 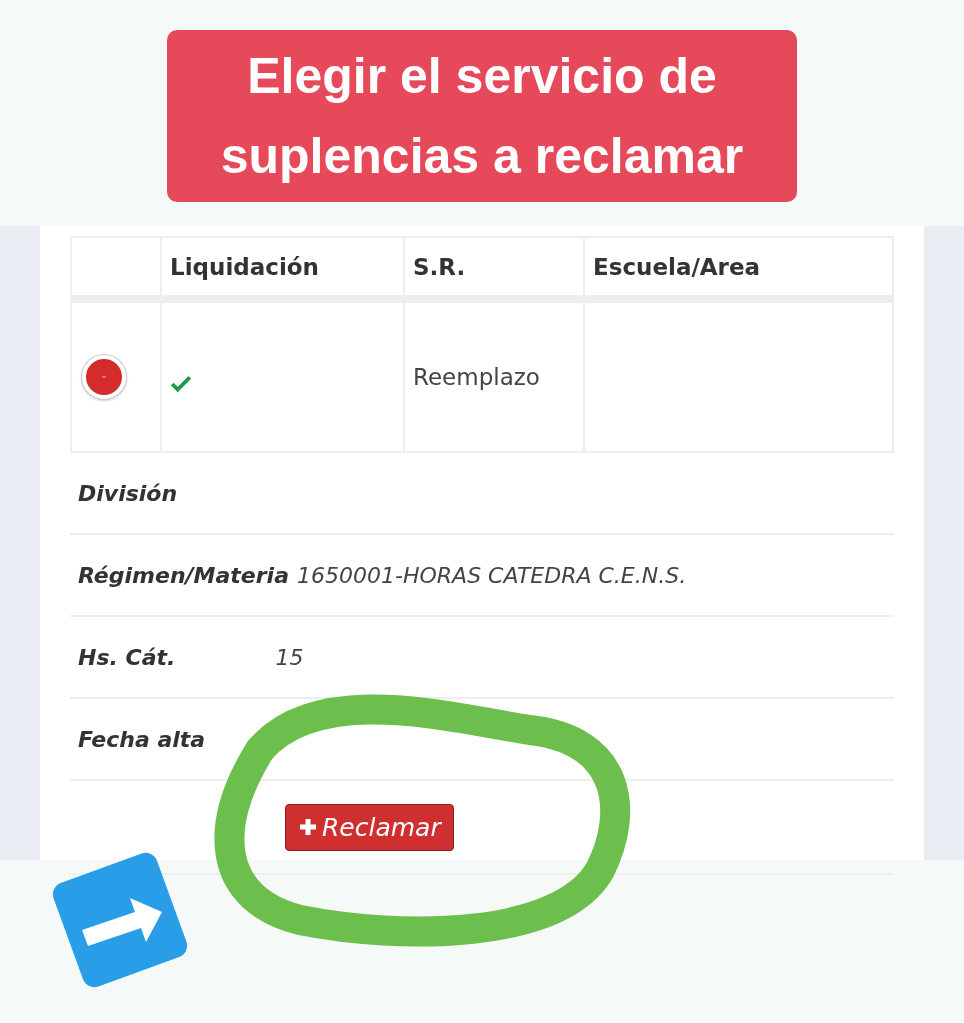 What do you see at coordinates (142, 739) in the screenshot?
I see `detail-label: Fecha alta` at bounding box center [142, 739].